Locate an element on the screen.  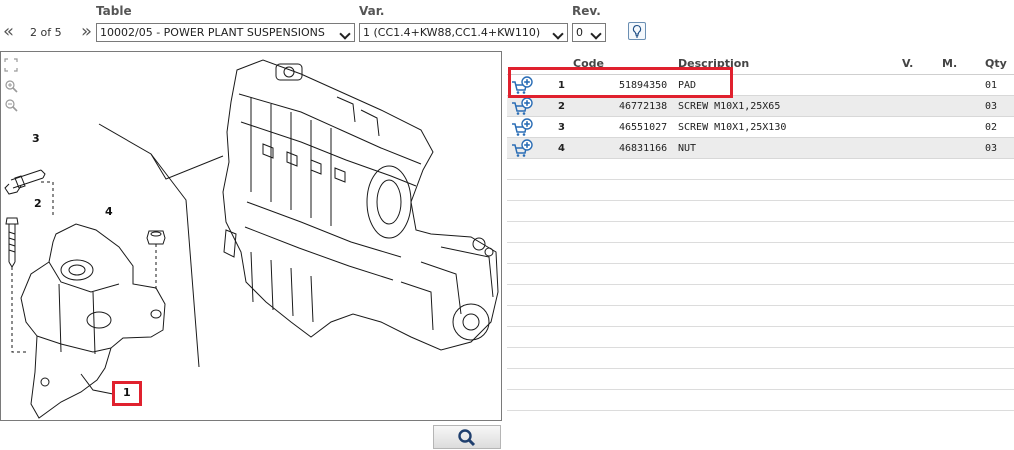
table-select: 10002/05 - POWER PLANT SUSPENSIONS is located at coordinates (225, 32).